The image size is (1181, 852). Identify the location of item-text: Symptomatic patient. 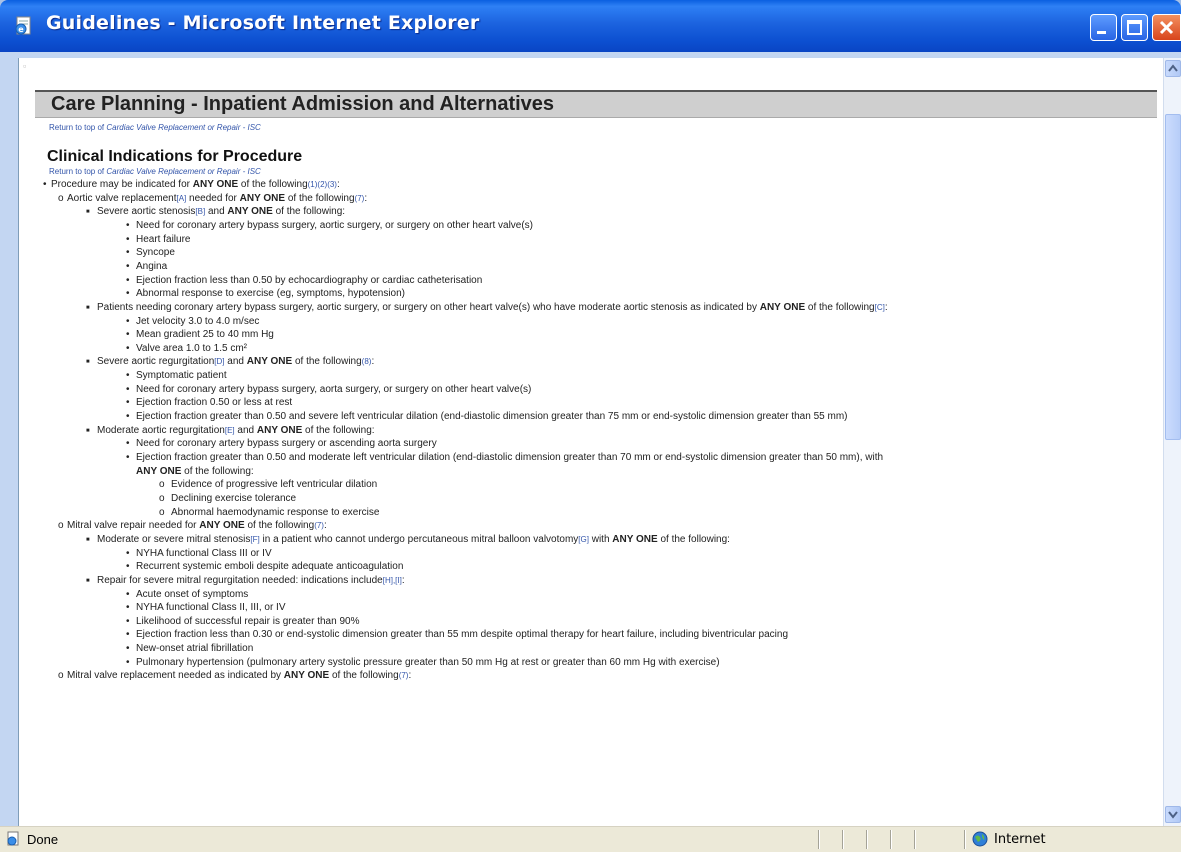
(181, 375).